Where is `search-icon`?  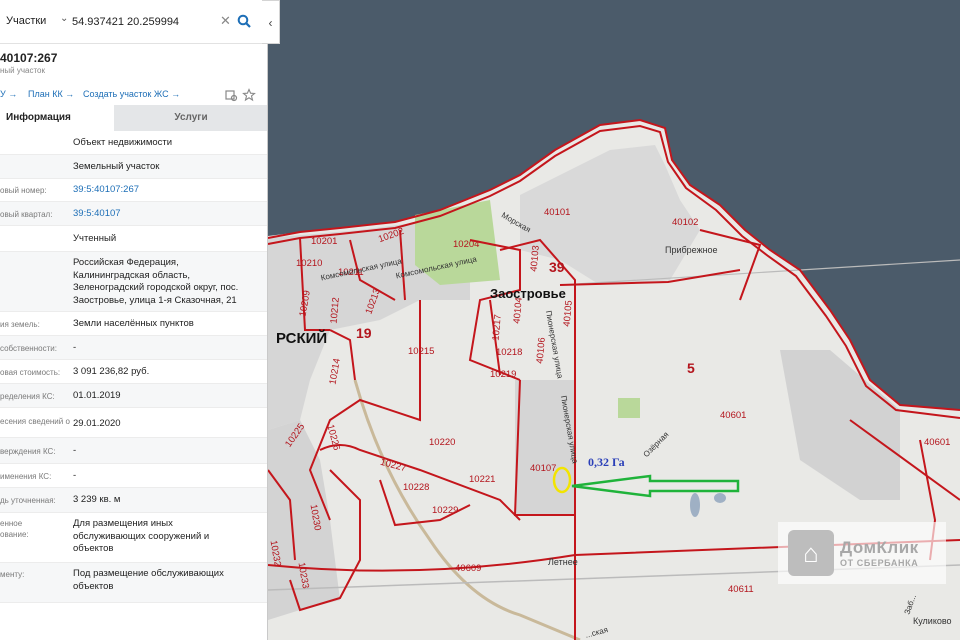 search-icon is located at coordinates (244, 21).